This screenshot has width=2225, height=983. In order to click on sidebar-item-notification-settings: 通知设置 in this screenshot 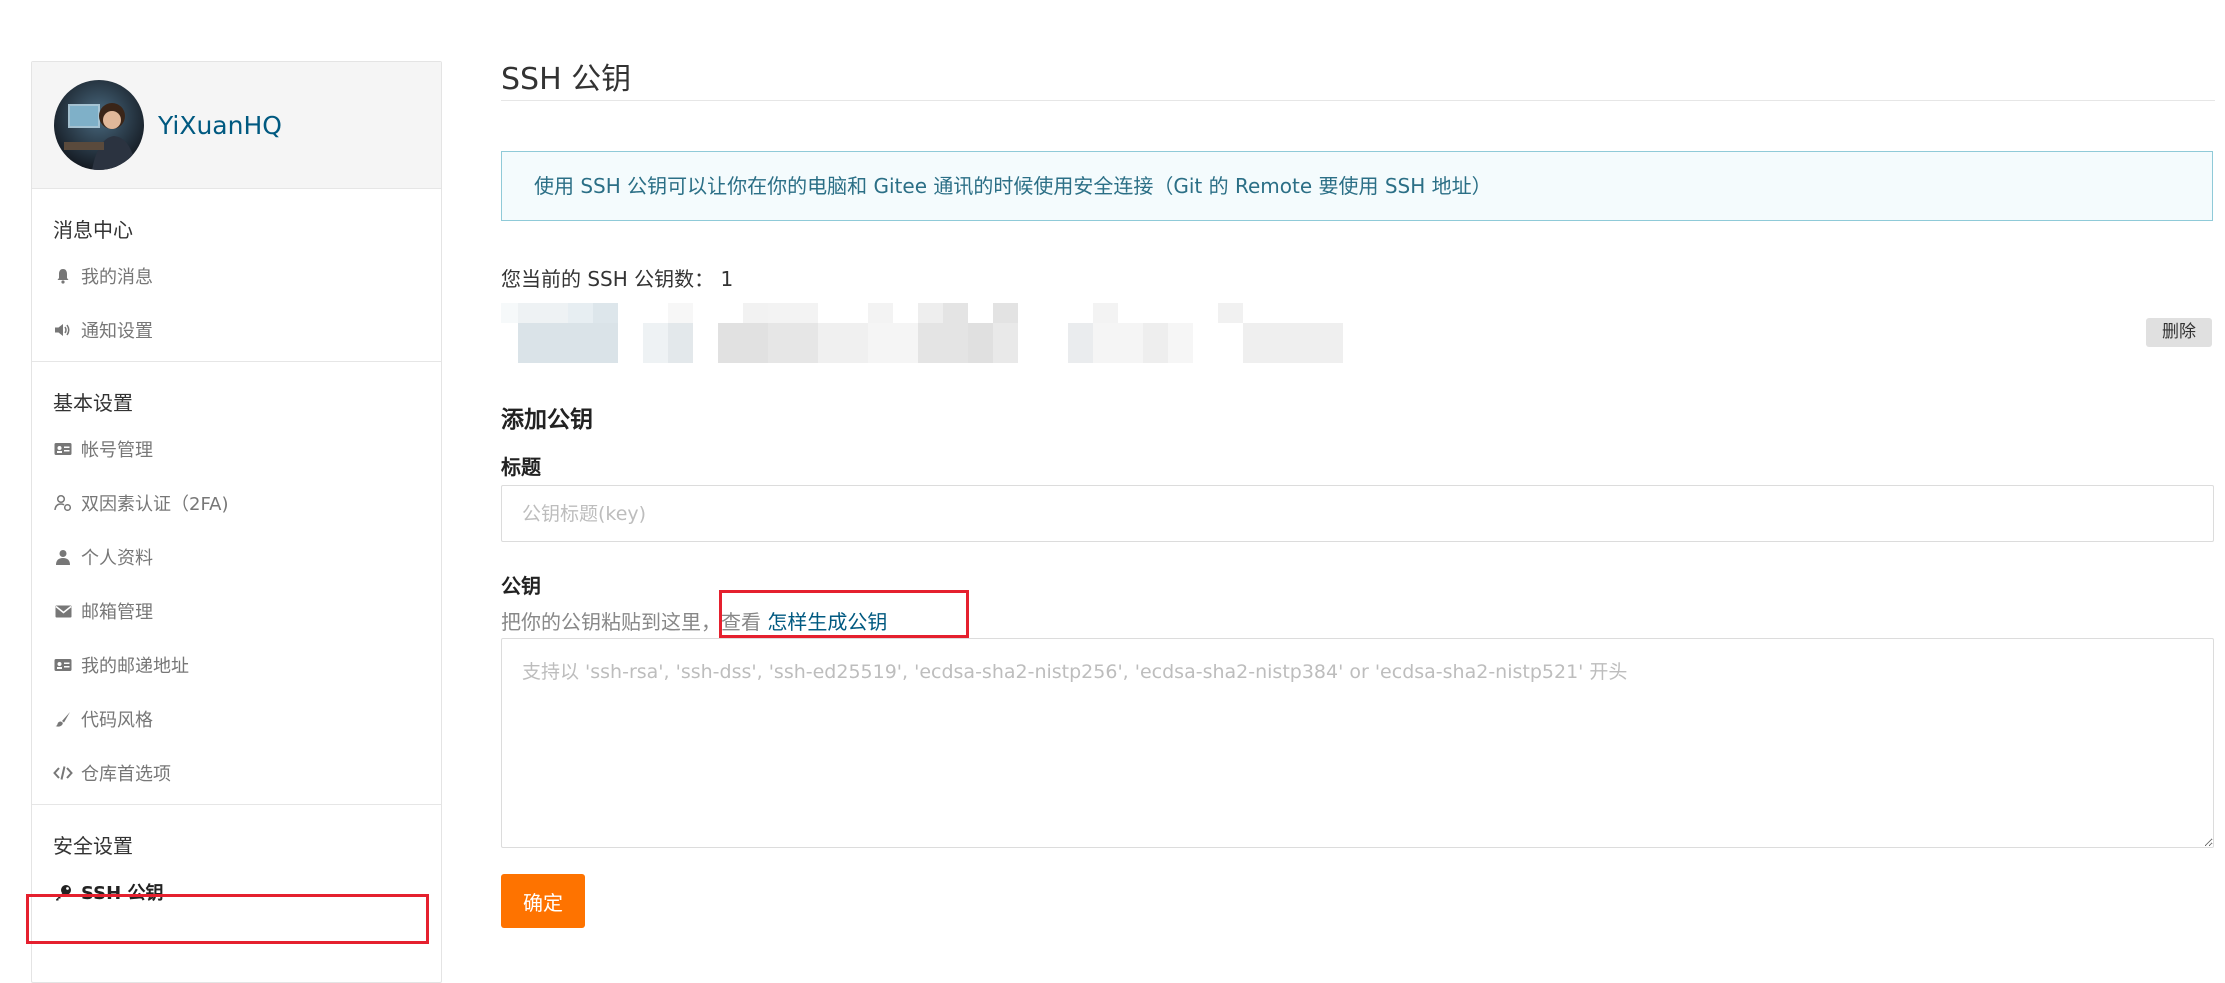, I will do `click(236, 330)`.